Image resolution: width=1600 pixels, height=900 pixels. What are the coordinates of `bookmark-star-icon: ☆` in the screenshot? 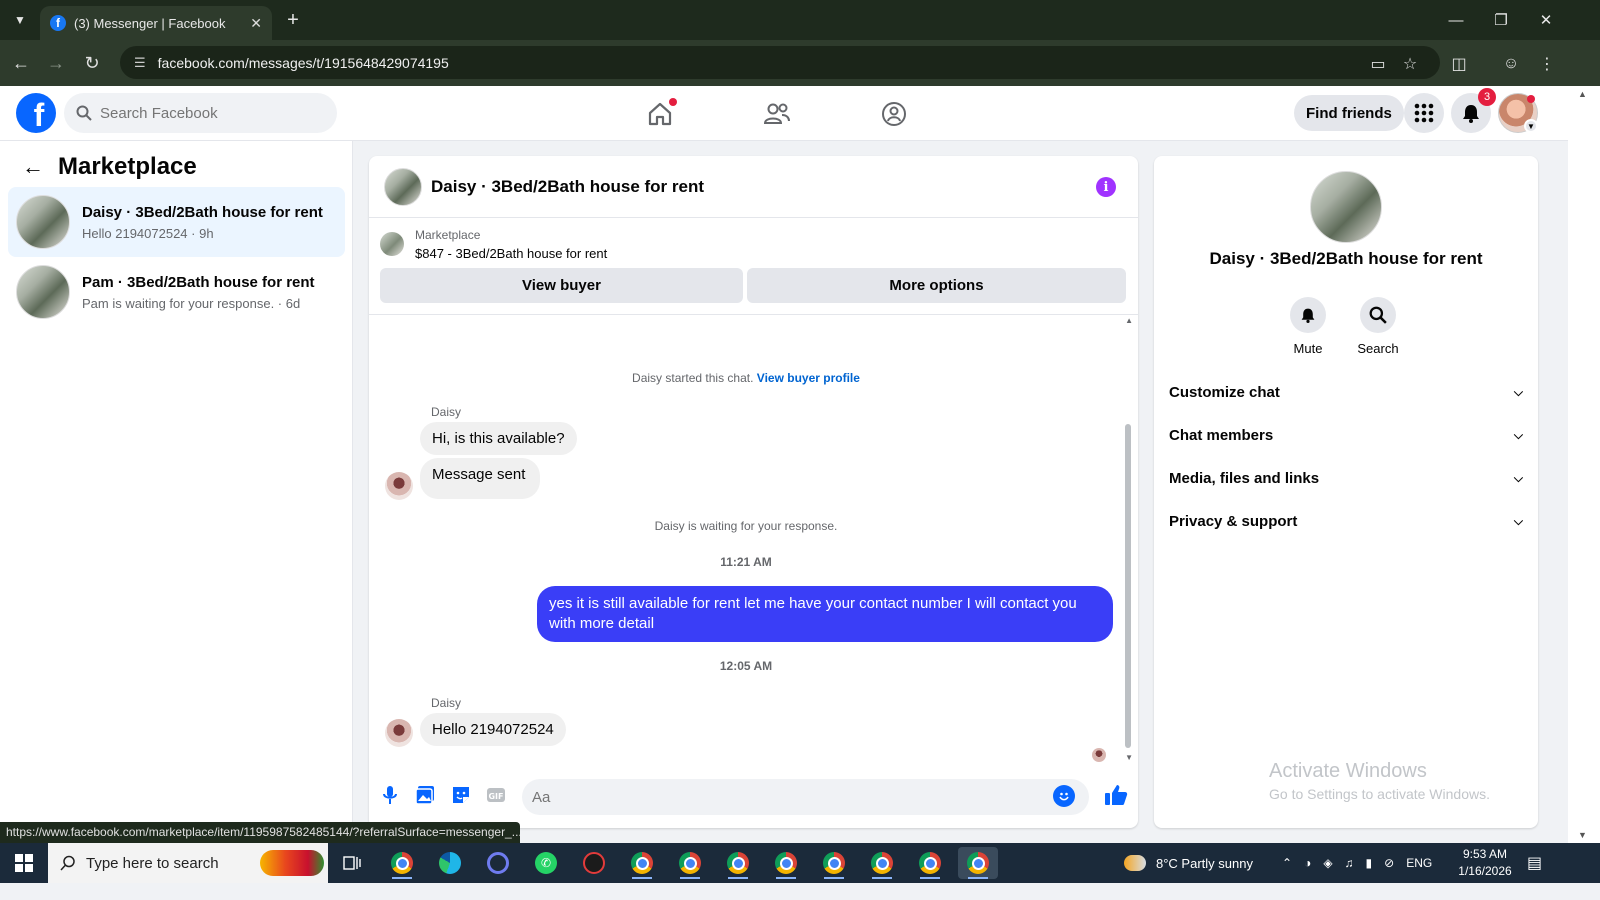 It's located at (1410, 64).